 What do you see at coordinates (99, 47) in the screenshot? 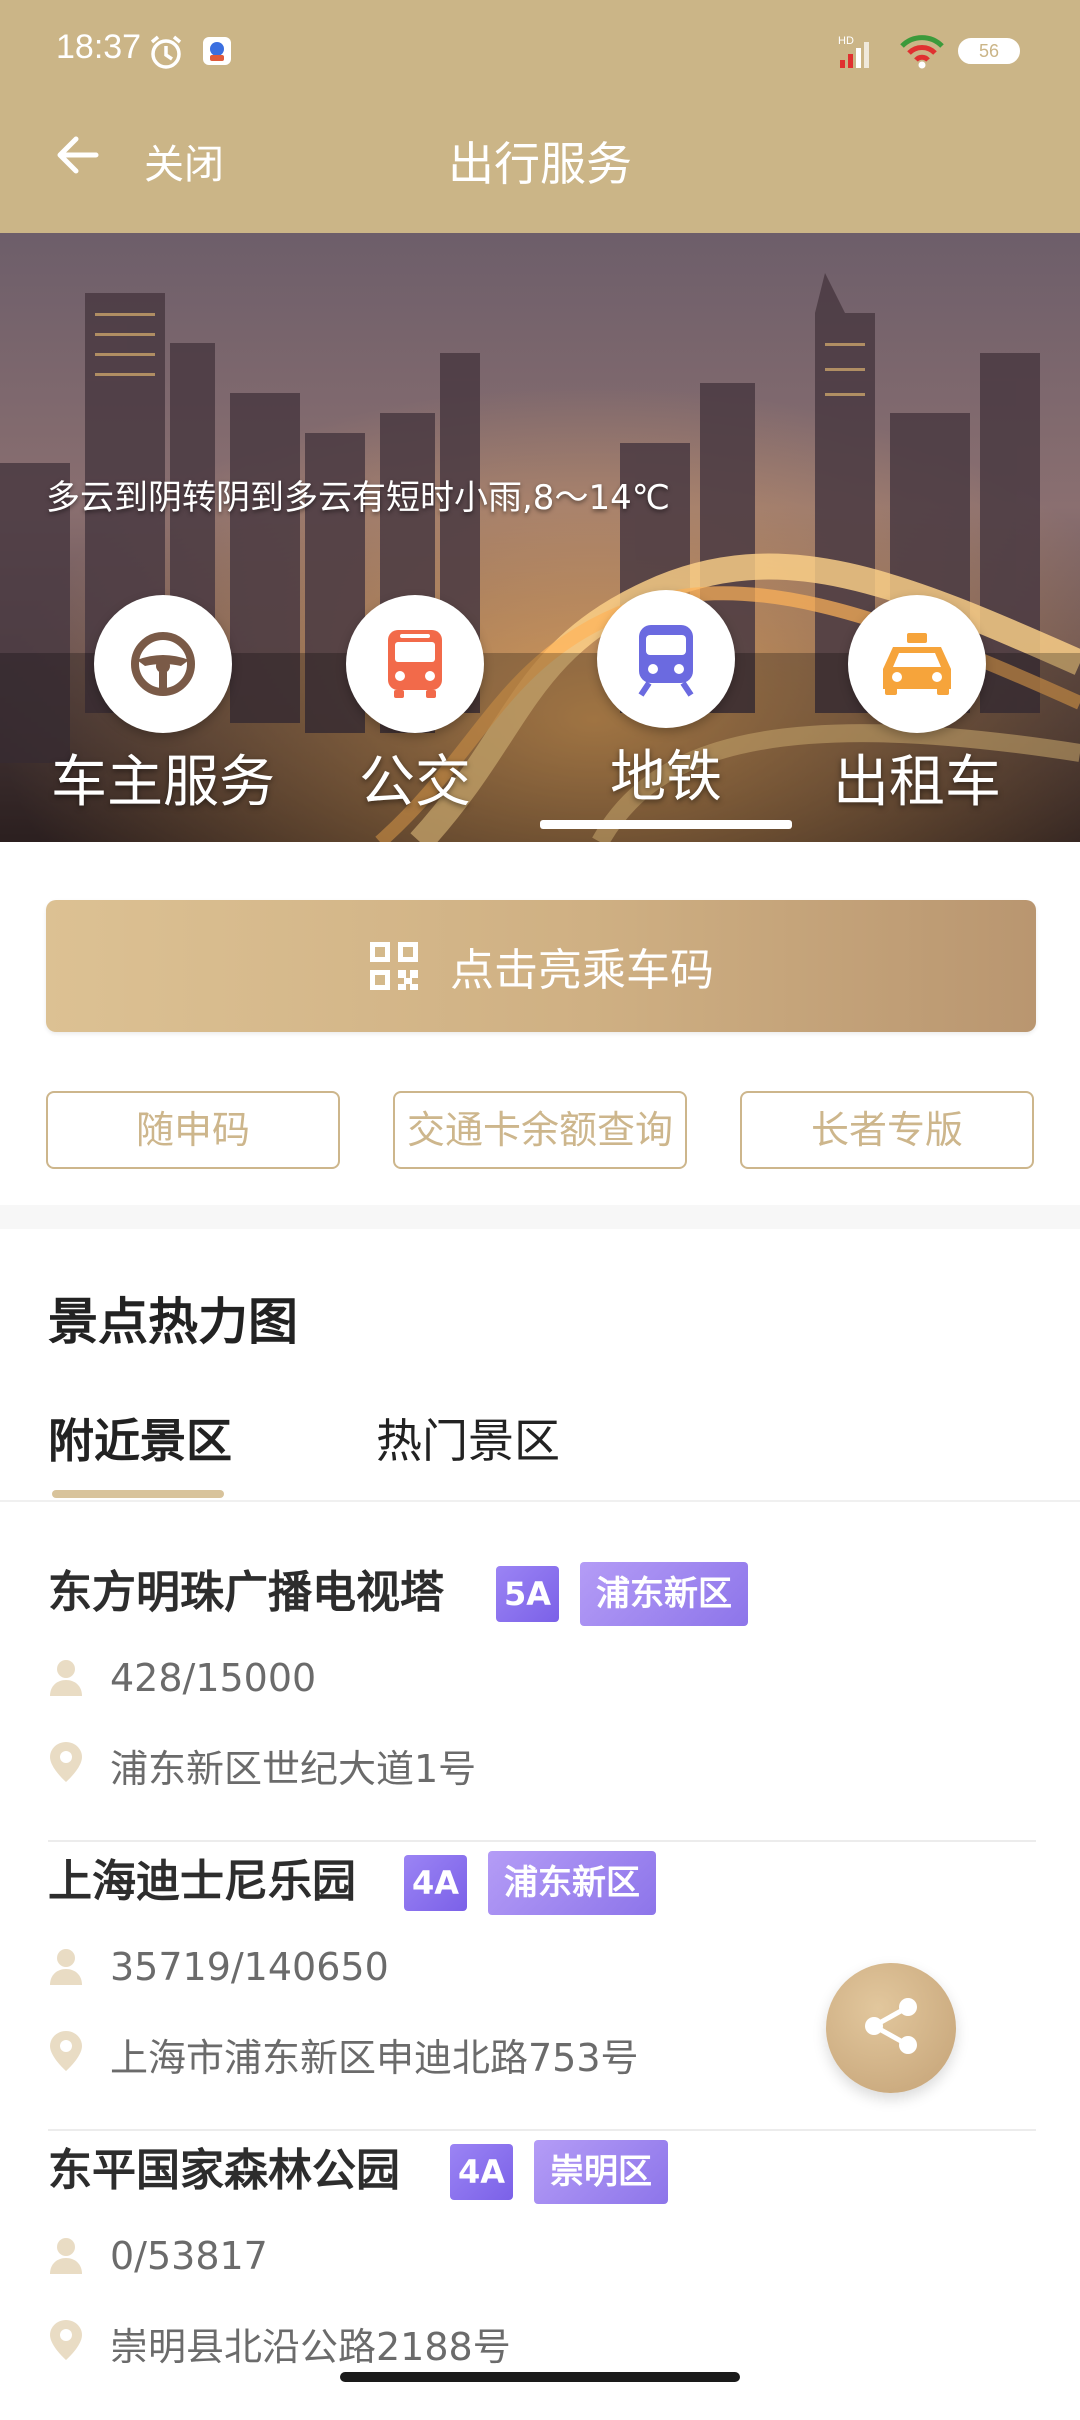
I see `status-time: 18:37` at bounding box center [99, 47].